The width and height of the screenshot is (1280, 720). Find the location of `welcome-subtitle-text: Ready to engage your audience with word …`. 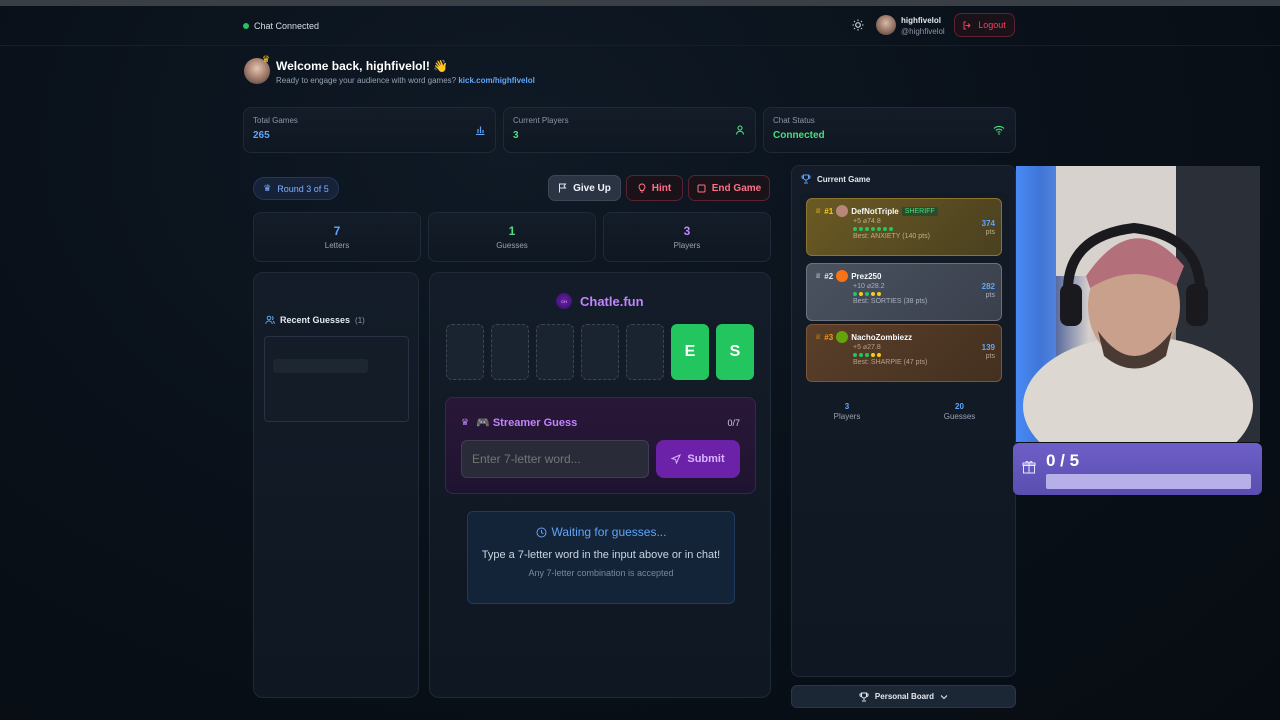

welcome-subtitle-text: Ready to engage your audience with word … is located at coordinates (366, 80).